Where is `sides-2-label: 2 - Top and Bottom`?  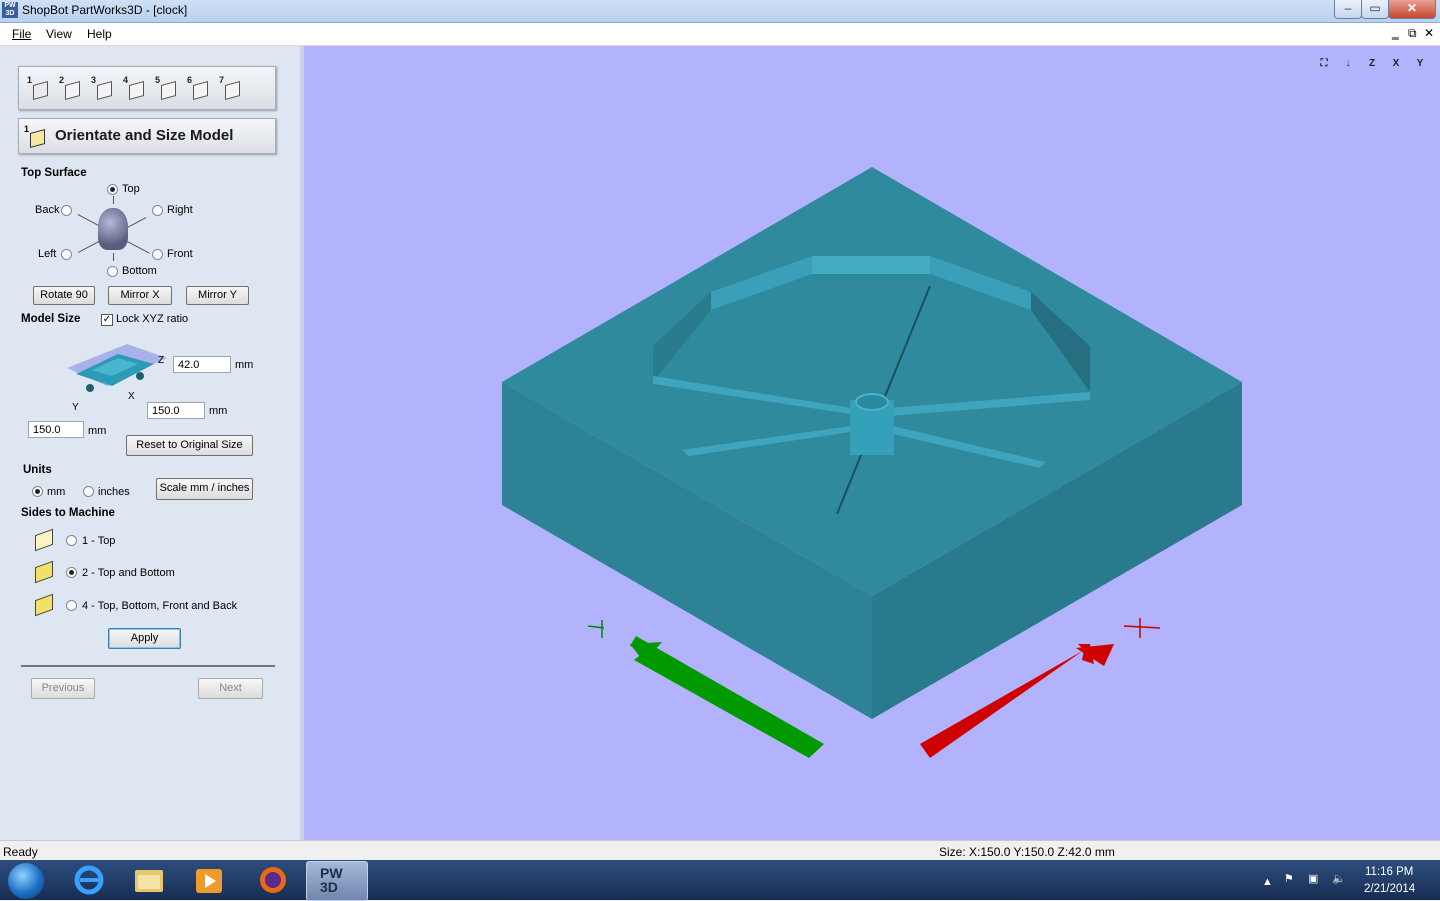
sides-2-label: 2 - Top and Bottom is located at coordinates (128, 573).